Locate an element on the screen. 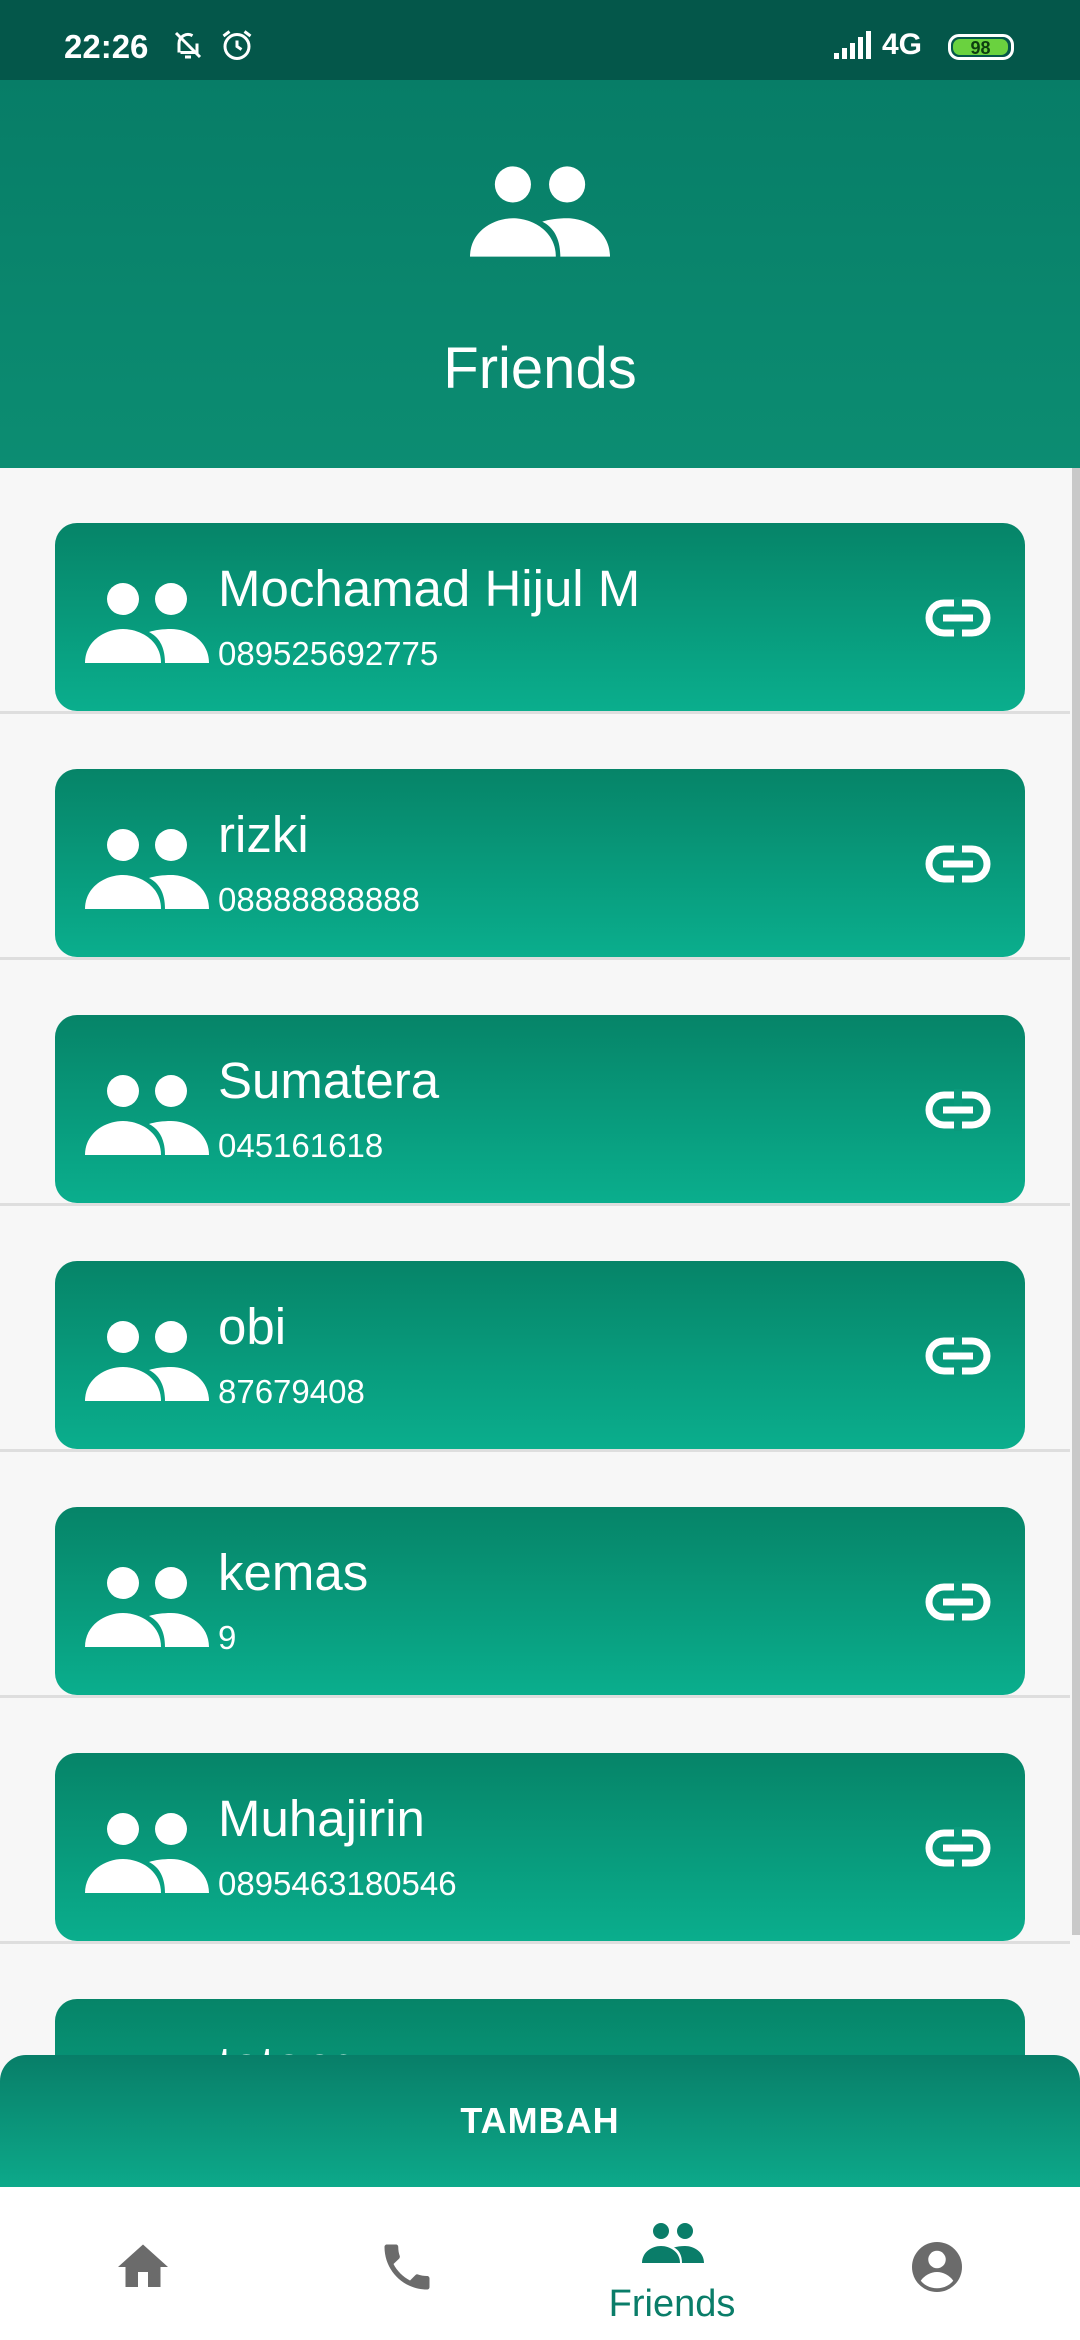 The width and height of the screenshot is (1080, 2340). nav-friends: Friends is located at coordinates (672, 2263).